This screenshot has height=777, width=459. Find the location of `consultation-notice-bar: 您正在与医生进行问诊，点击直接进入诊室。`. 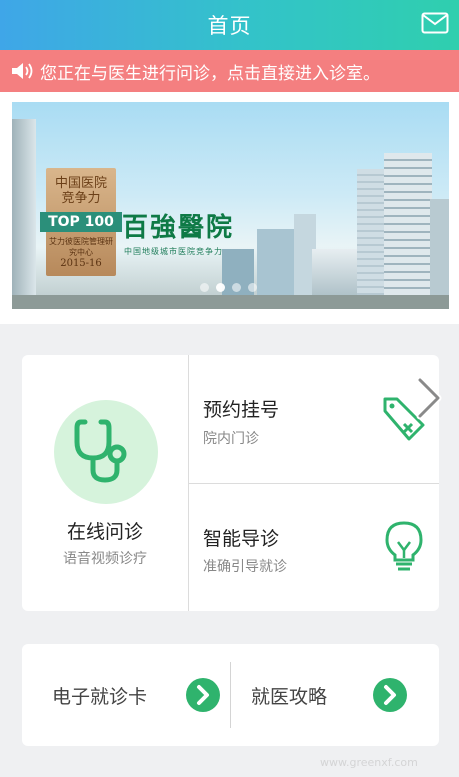

consultation-notice-bar: 您正在与医生进行问诊，点击直接进入诊室。 is located at coordinates (229, 71).